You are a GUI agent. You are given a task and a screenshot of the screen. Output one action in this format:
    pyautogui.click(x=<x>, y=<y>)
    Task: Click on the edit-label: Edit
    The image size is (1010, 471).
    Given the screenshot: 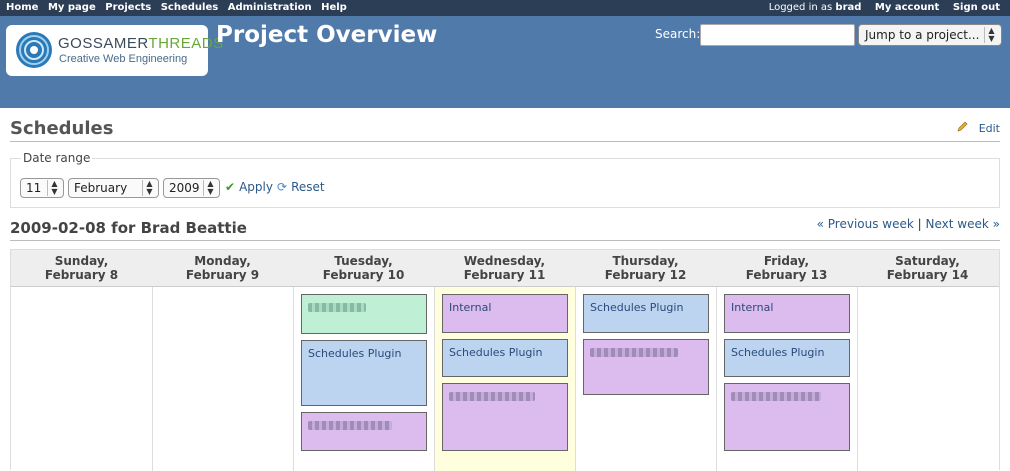 What is the action you would take?
    pyautogui.click(x=989, y=128)
    